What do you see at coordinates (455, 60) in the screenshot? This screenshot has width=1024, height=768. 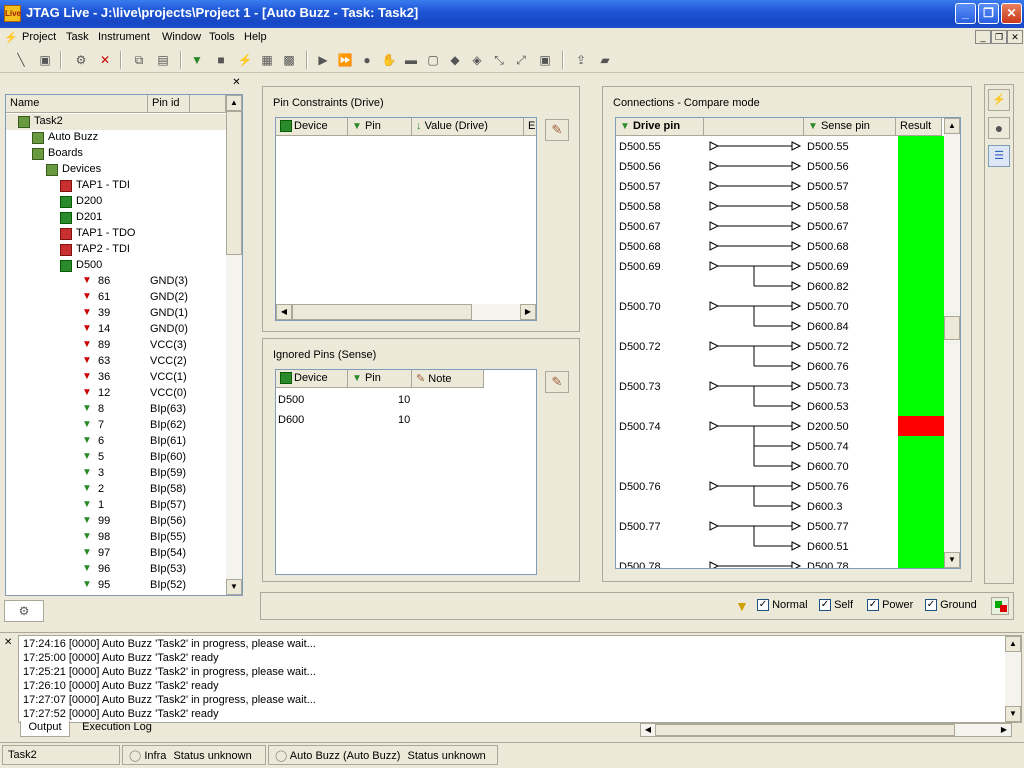 I see `shape1-icon: ◆` at bounding box center [455, 60].